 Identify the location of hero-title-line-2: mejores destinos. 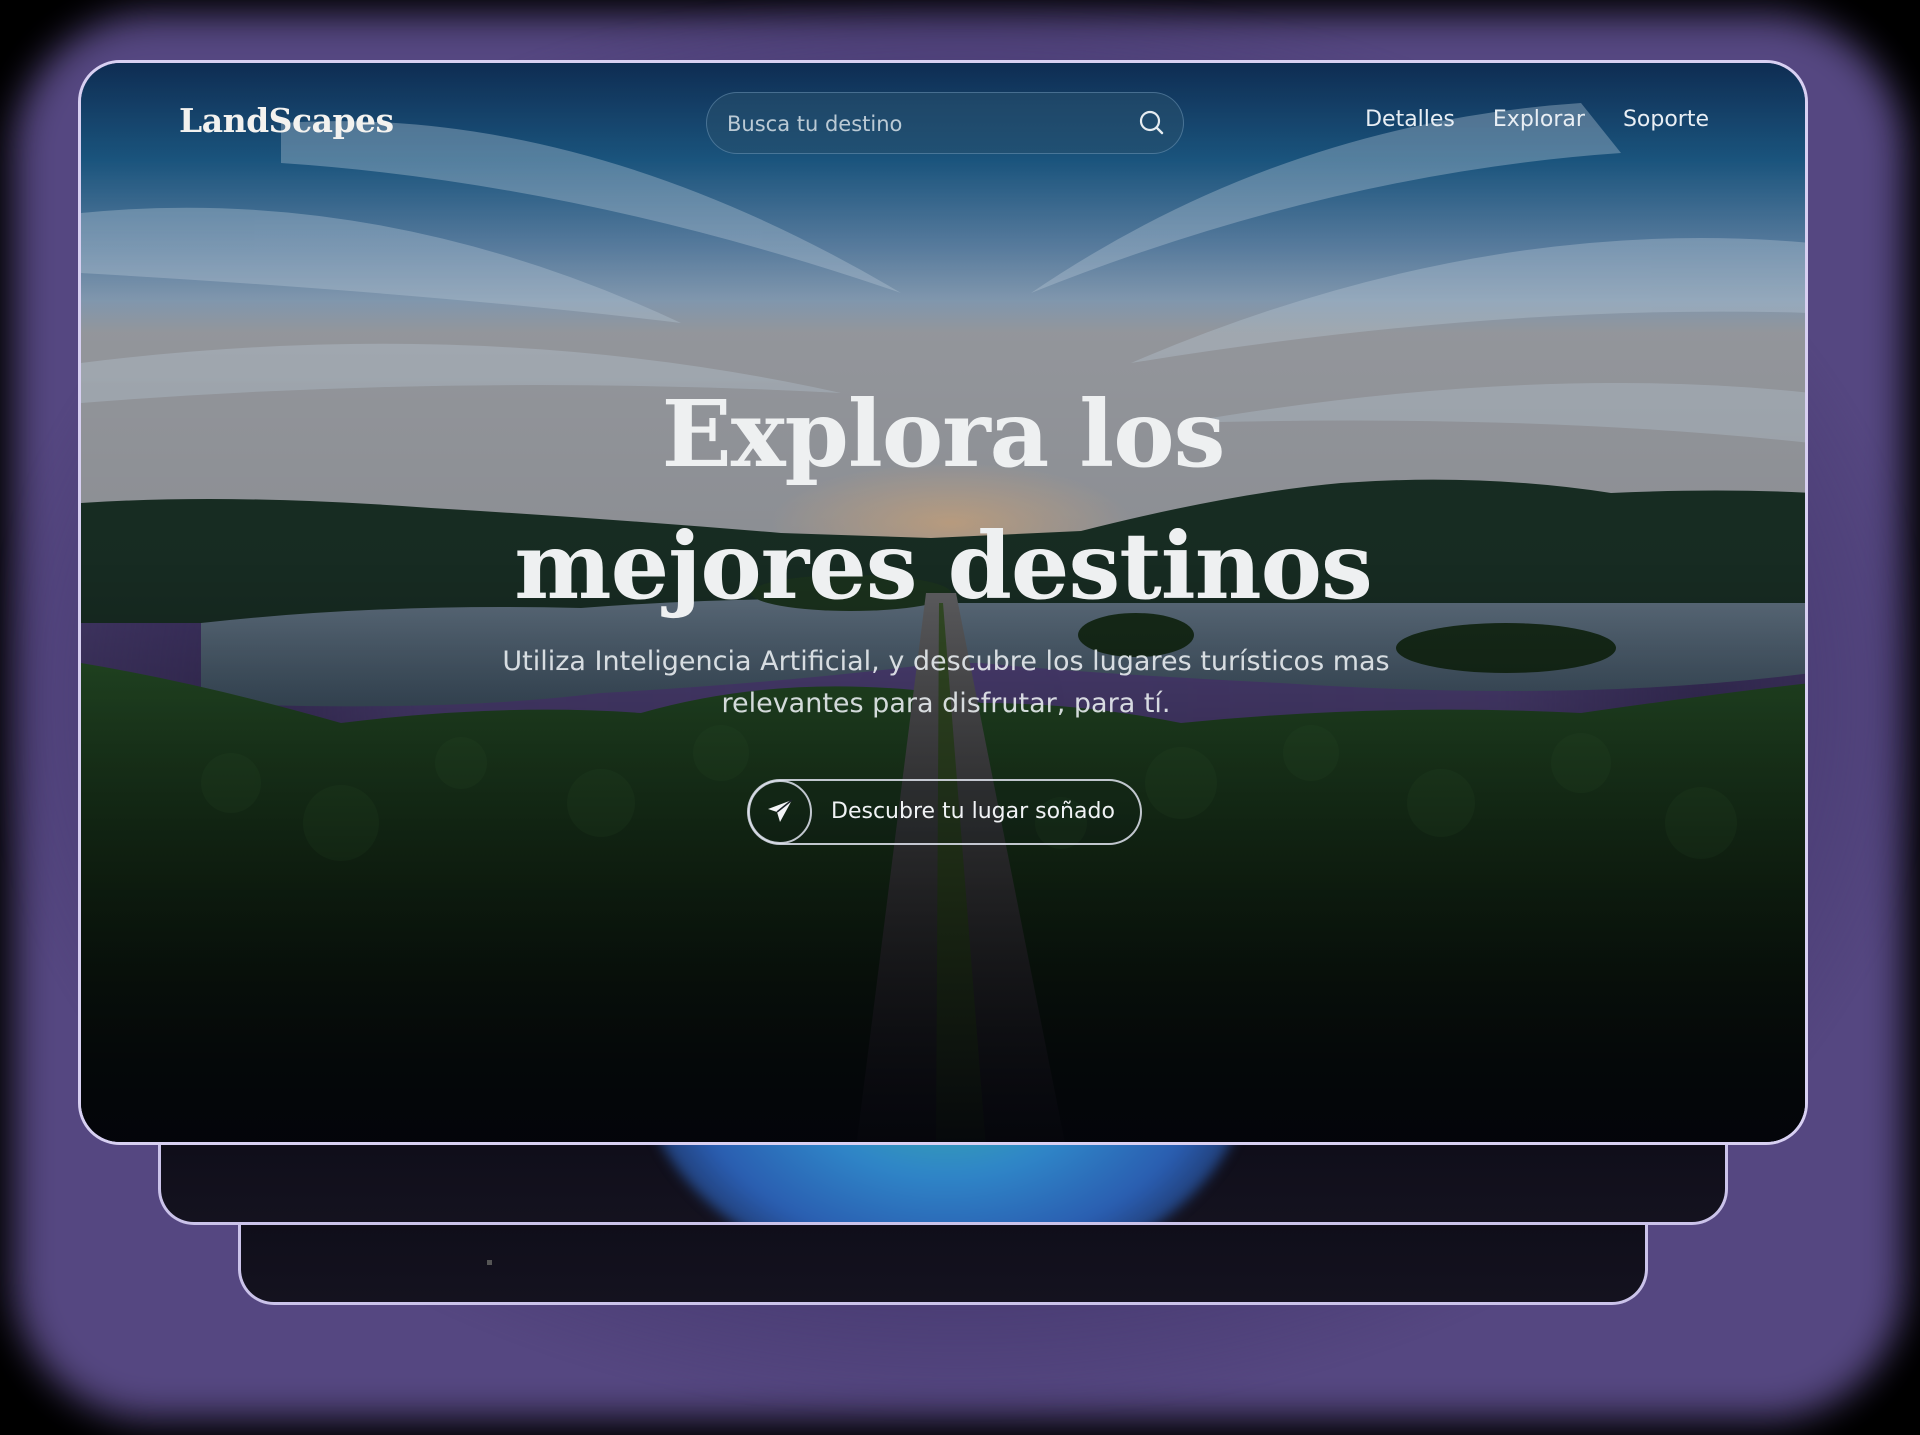
(943, 566).